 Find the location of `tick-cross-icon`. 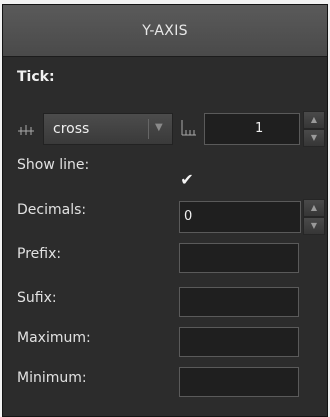

tick-cross-icon is located at coordinates (26, 130).